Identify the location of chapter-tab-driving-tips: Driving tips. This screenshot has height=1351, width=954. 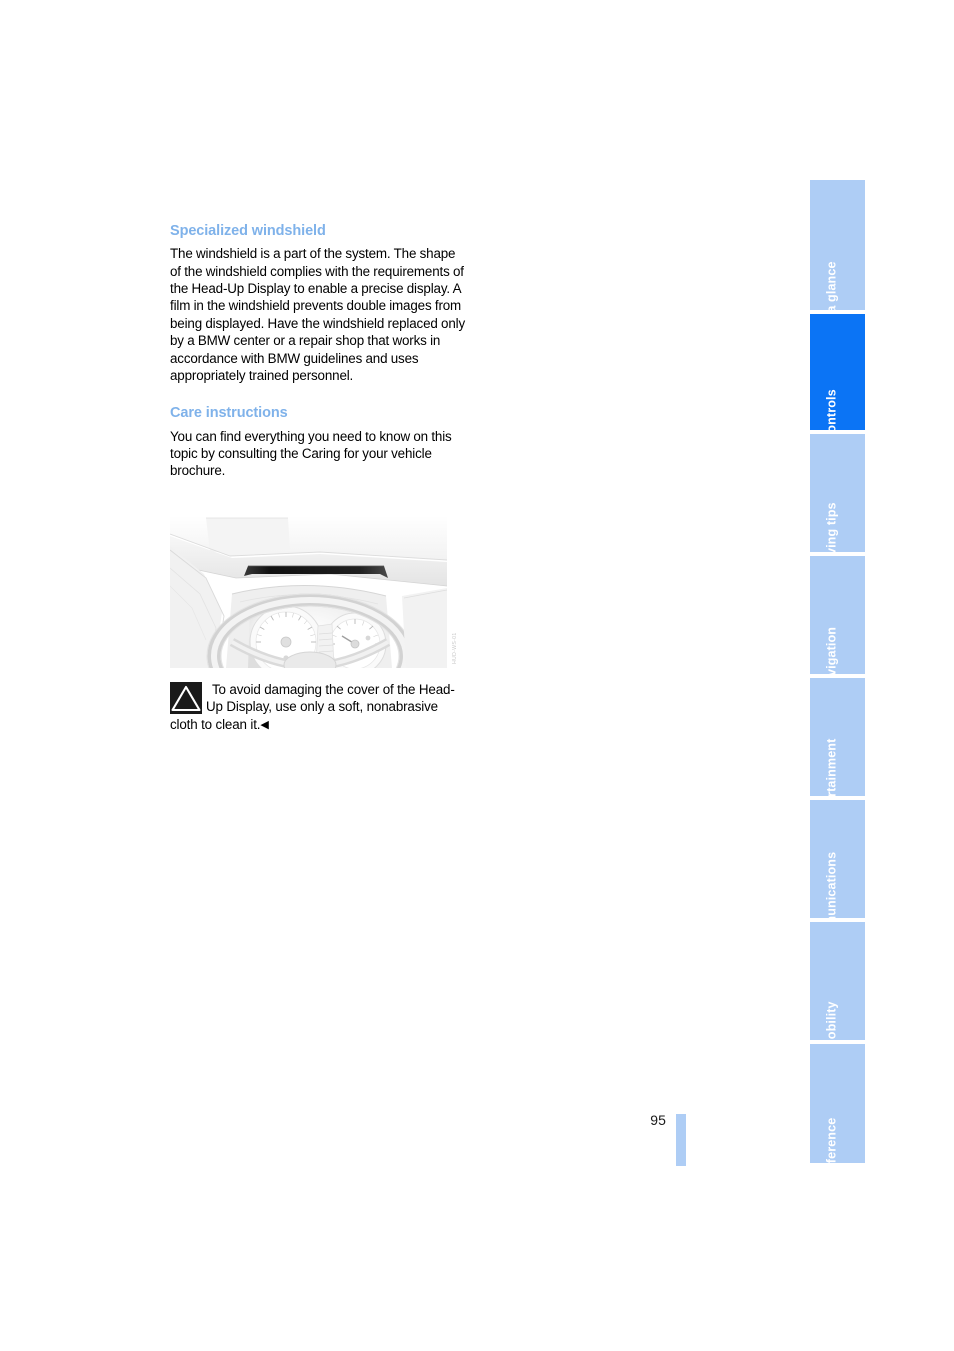
(837, 494).